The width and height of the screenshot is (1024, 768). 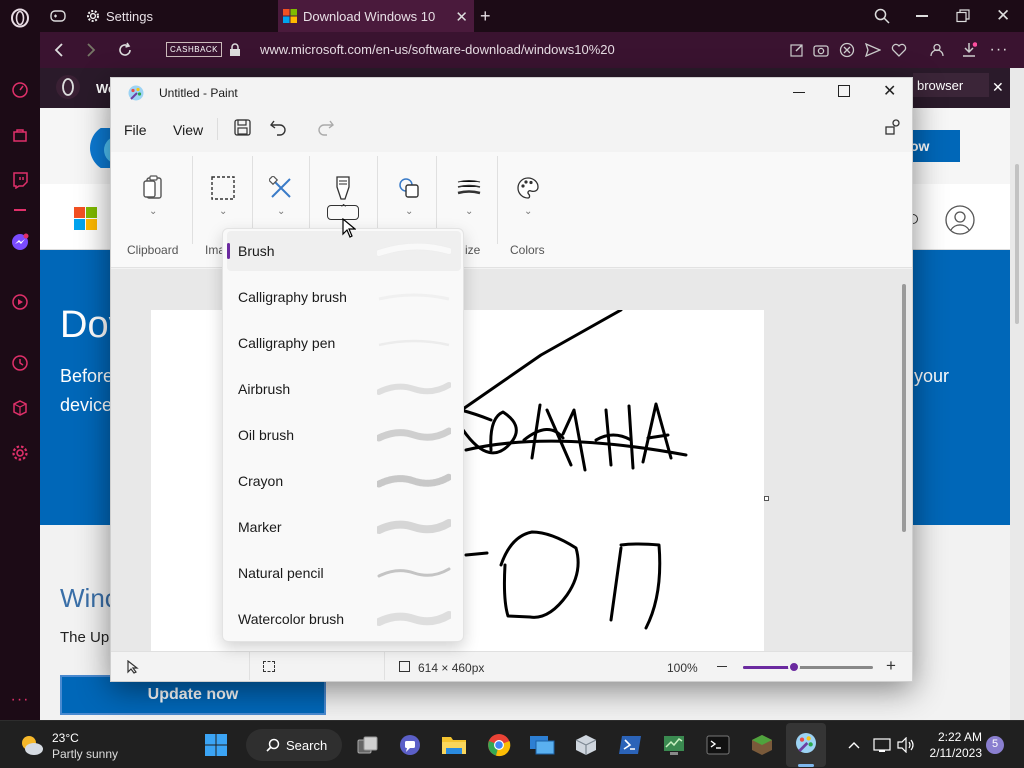 I want to click on forward-icon, so click(x=91, y=50).